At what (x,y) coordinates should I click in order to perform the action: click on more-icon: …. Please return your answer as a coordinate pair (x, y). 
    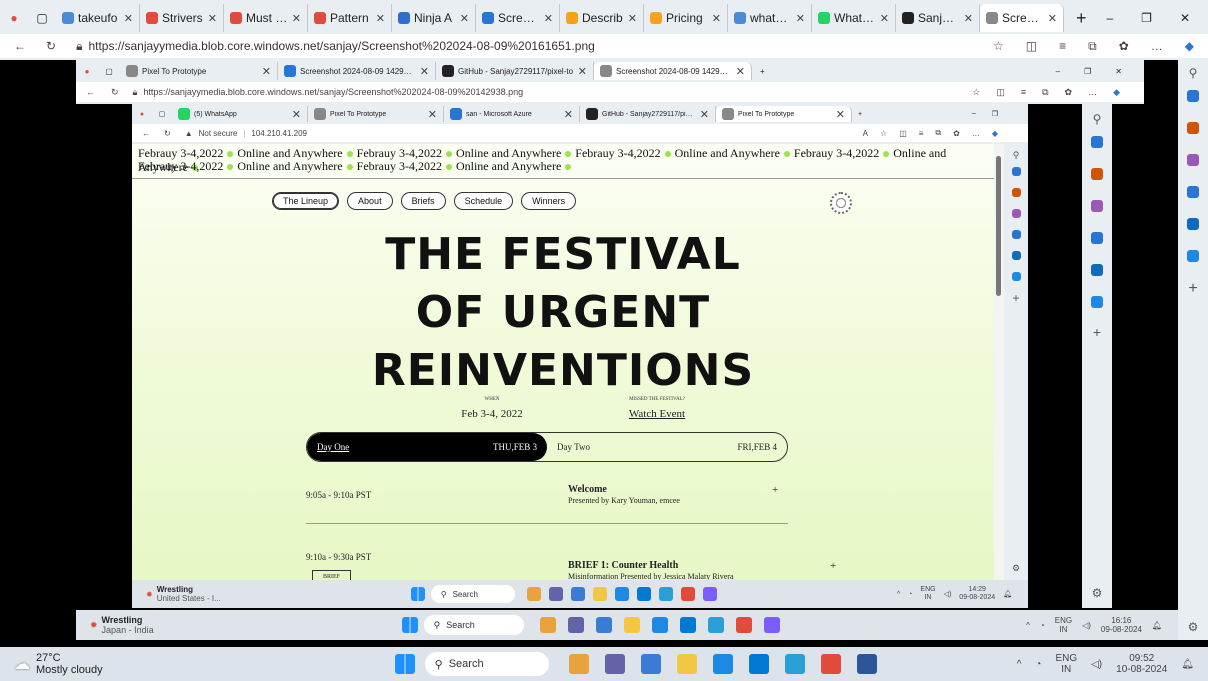
    Looking at the image, I should click on (1157, 46).